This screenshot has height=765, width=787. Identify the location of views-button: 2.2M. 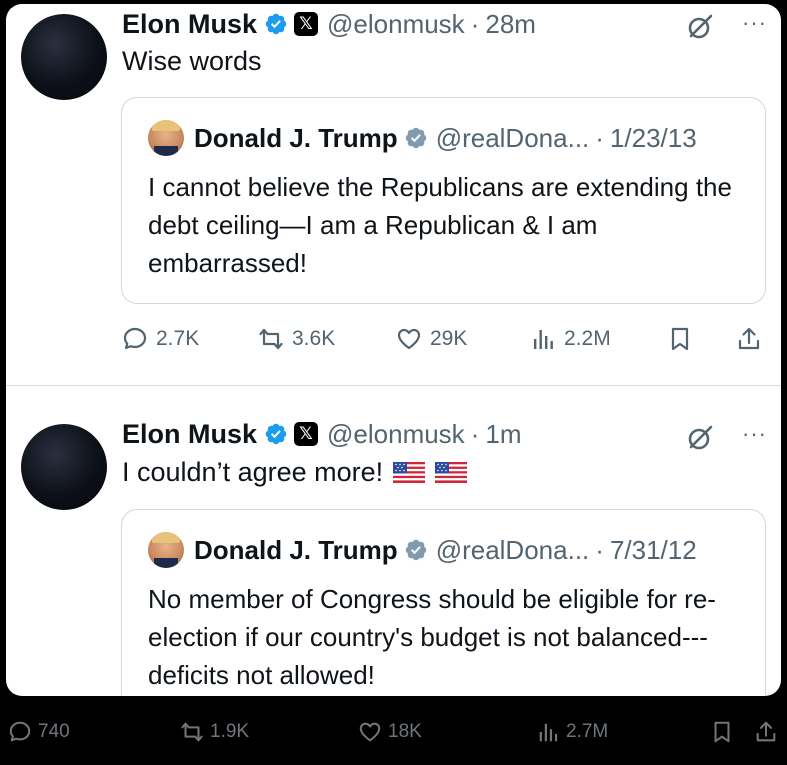
(570, 339).